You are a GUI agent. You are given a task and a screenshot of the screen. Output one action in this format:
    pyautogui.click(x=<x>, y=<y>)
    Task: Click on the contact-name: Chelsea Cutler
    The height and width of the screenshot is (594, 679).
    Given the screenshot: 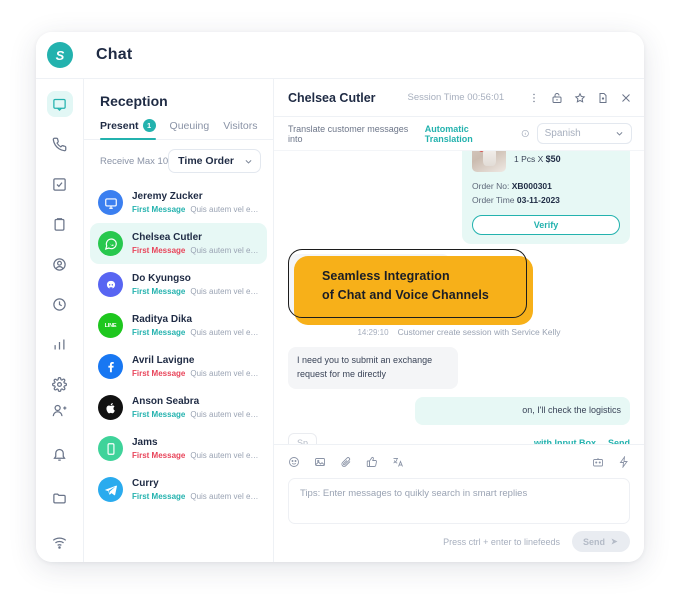 What is the action you would take?
    pyautogui.click(x=167, y=238)
    